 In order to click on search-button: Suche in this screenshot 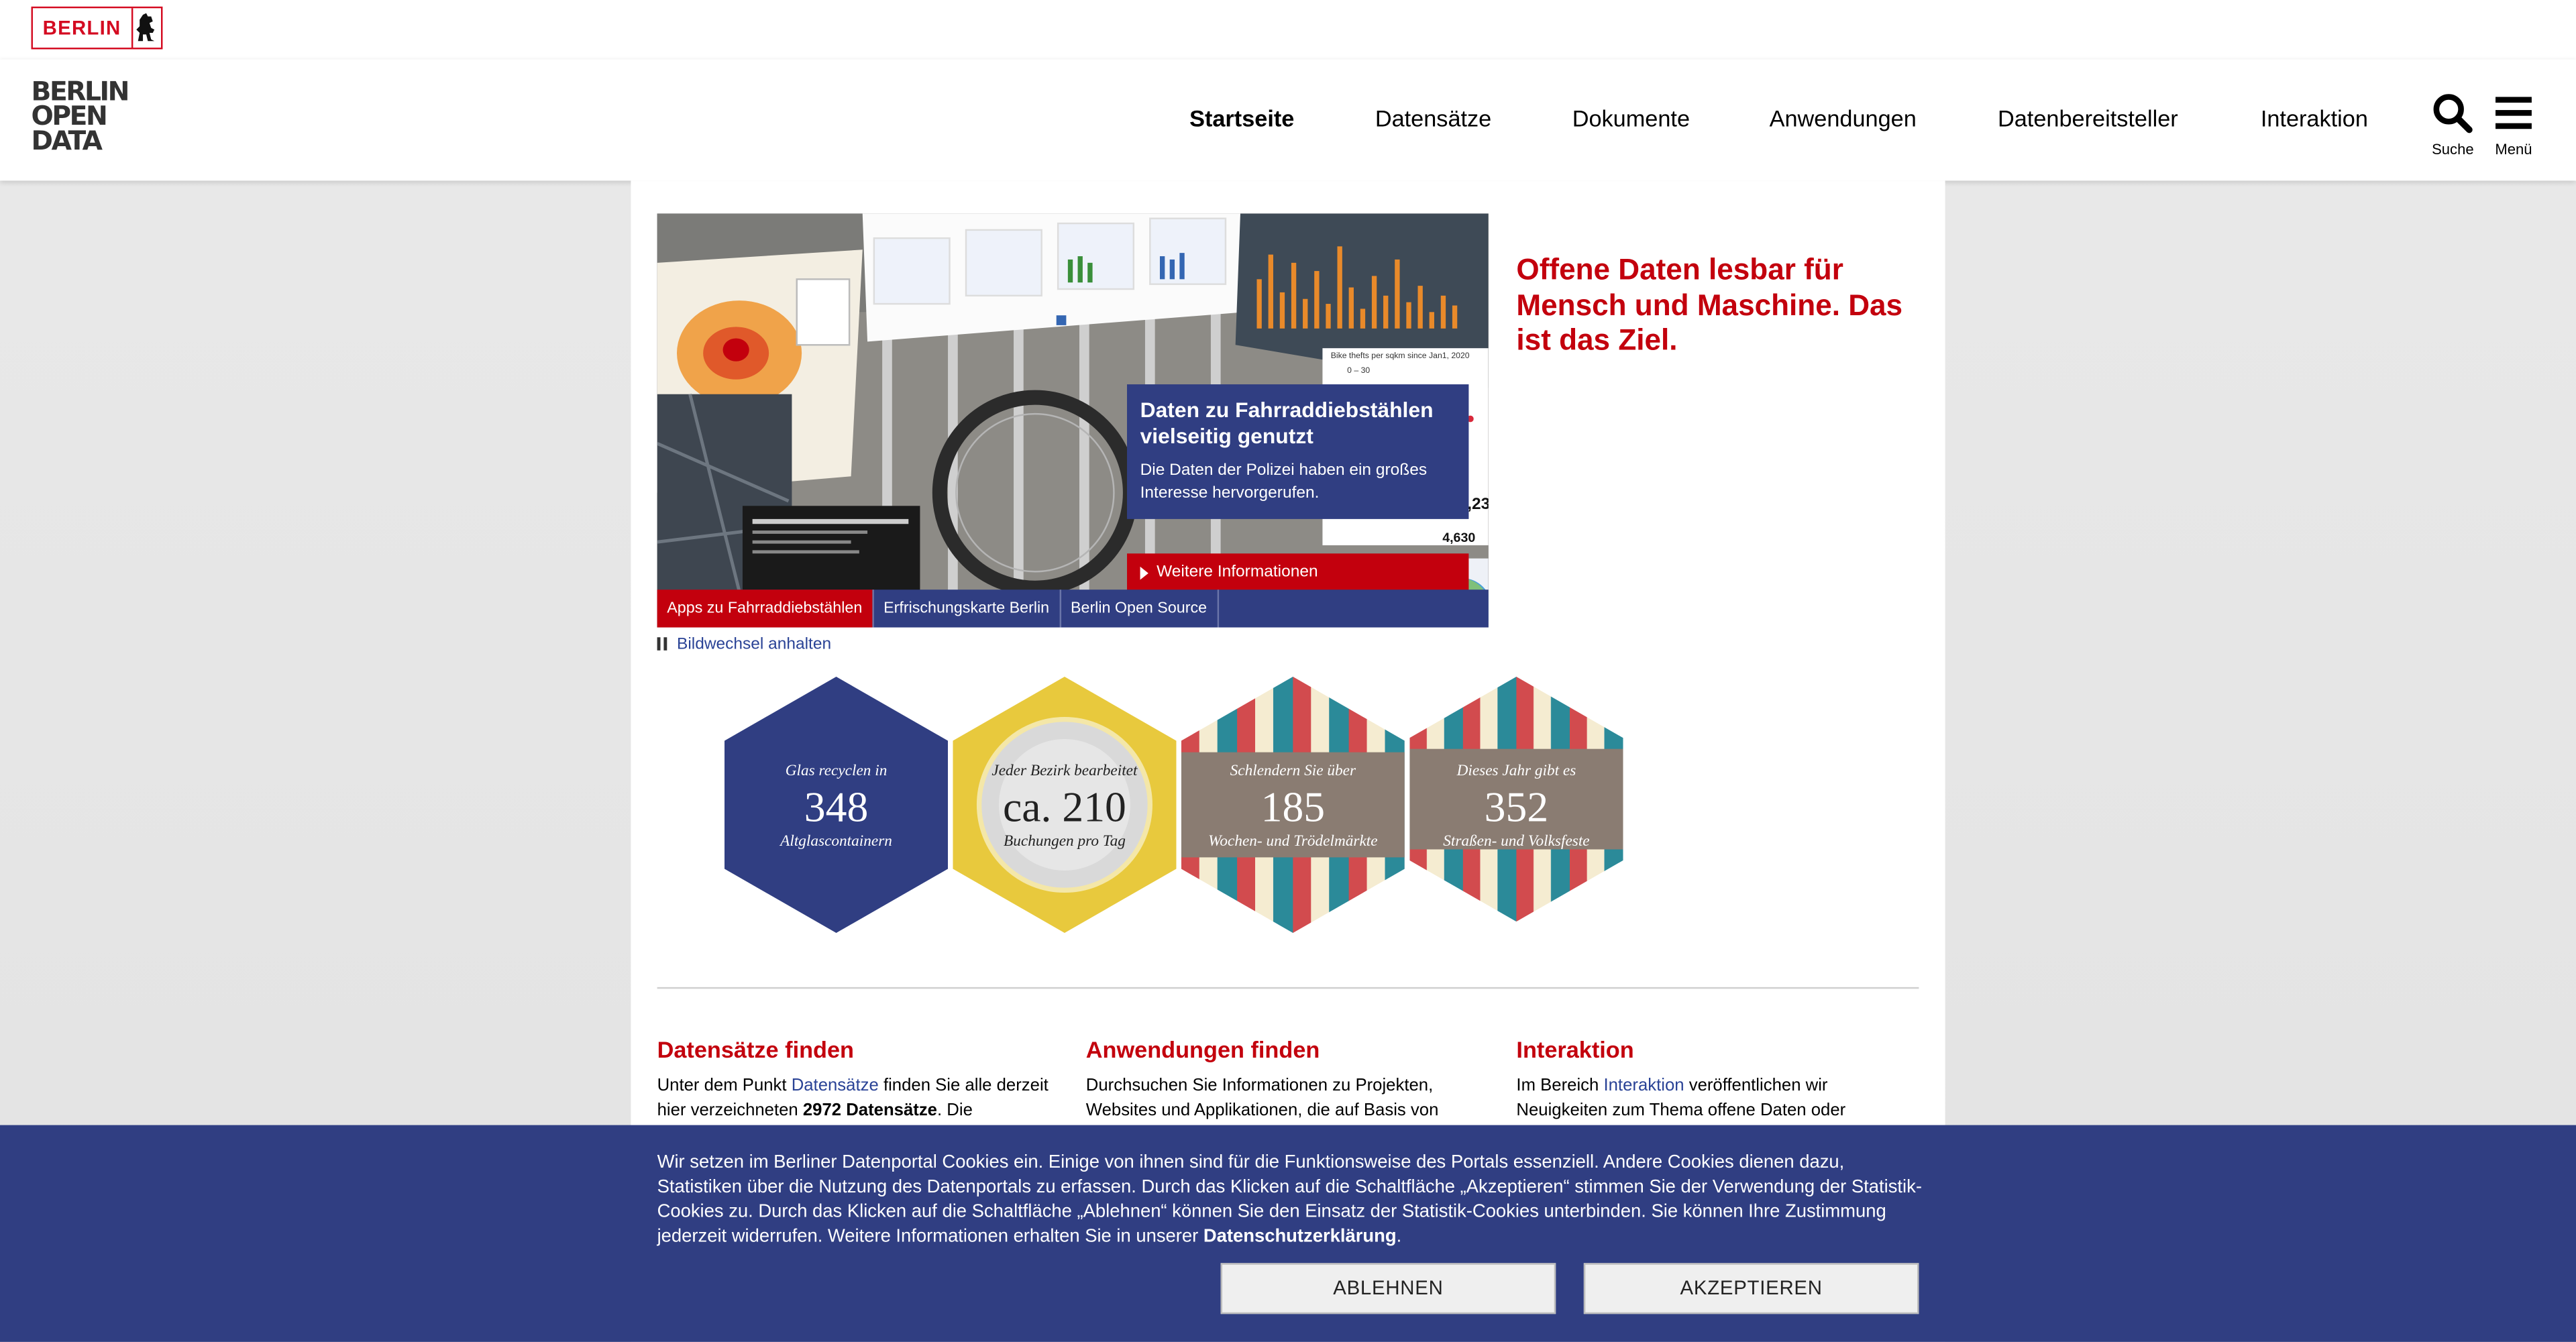, I will do `click(2452, 125)`.